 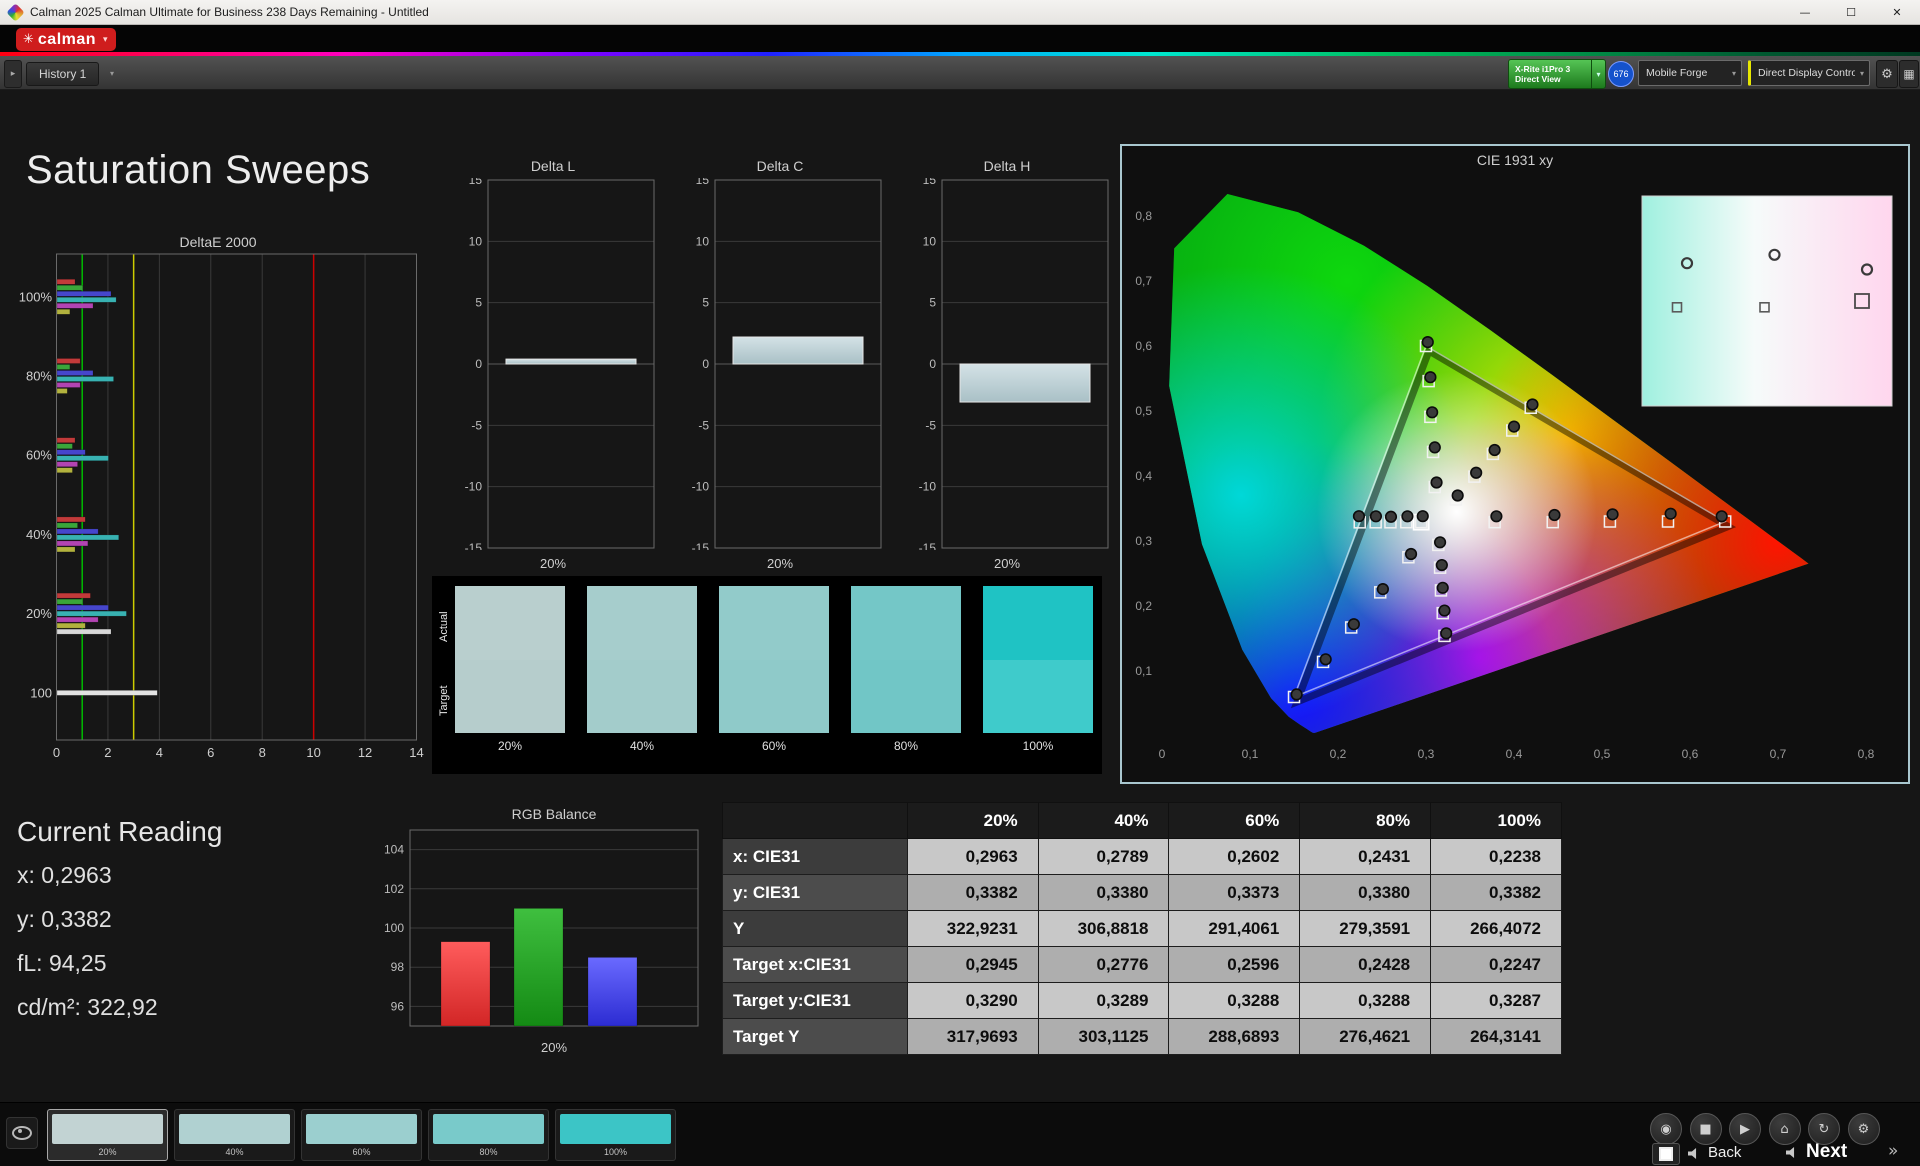 What do you see at coordinates (554, 814) in the screenshot?
I see `rgb-balance-chart-title: RGB Balance` at bounding box center [554, 814].